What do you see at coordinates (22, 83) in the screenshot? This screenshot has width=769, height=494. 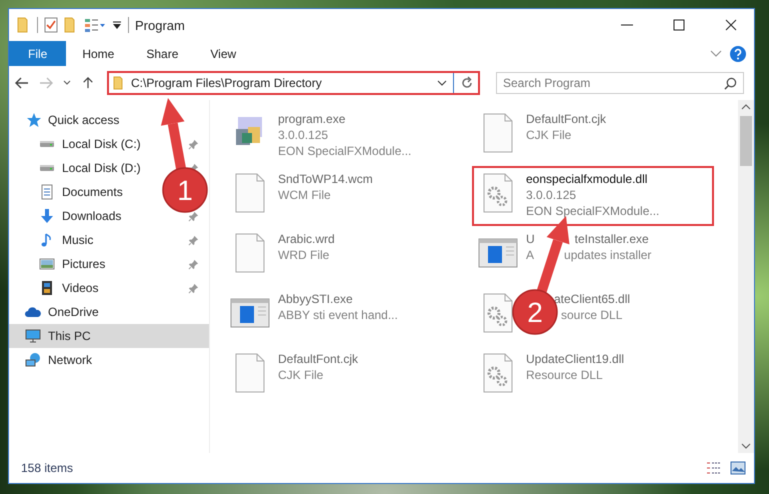 I see `back-arrow-icon` at bounding box center [22, 83].